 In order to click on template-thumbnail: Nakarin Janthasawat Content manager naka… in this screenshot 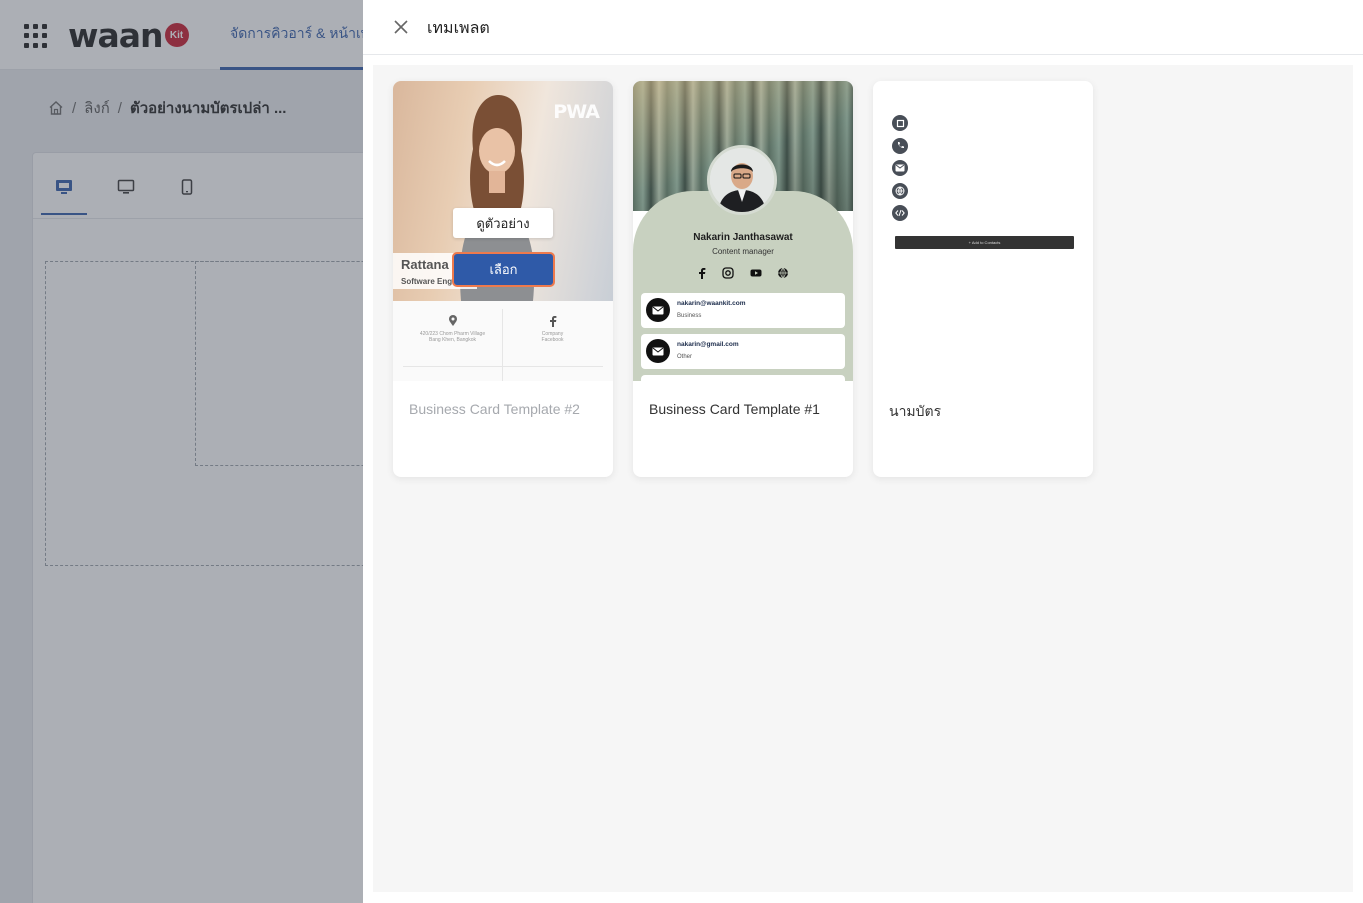, I will do `click(743, 231)`.